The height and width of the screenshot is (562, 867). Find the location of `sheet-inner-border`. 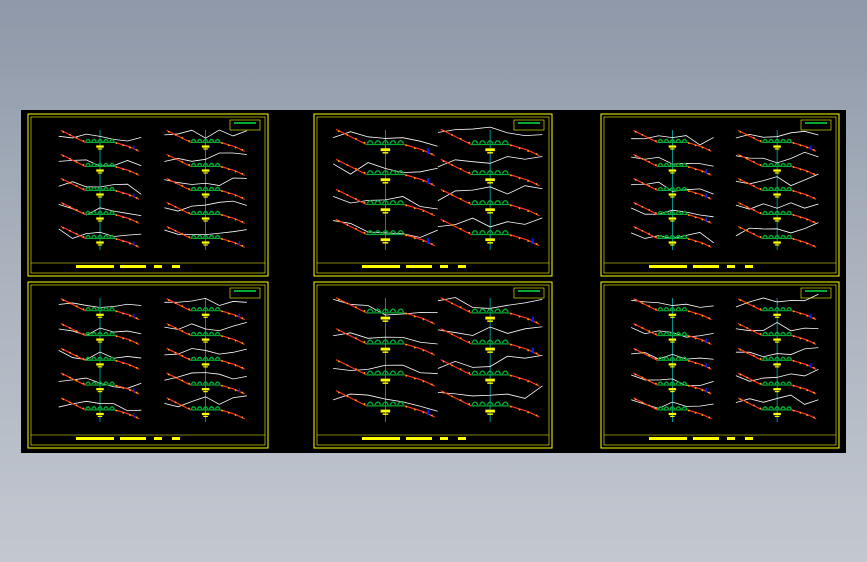

sheet-inner-border is located at coordinates (148, 195).